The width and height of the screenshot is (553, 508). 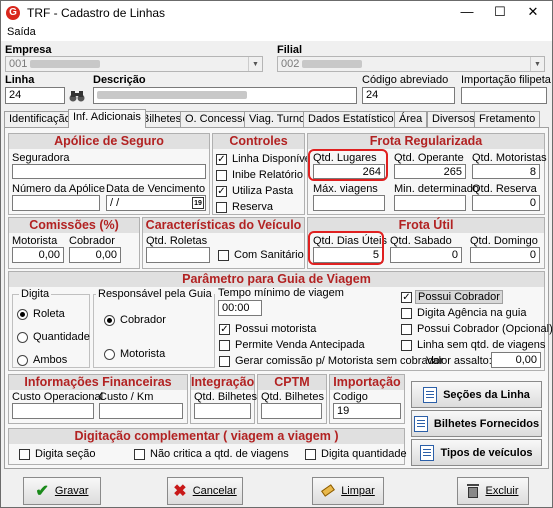 What do you see at coordinates (291, 411) in the screenshot?
I see `cptm-qtd-input` at bounding box center [291, 411].